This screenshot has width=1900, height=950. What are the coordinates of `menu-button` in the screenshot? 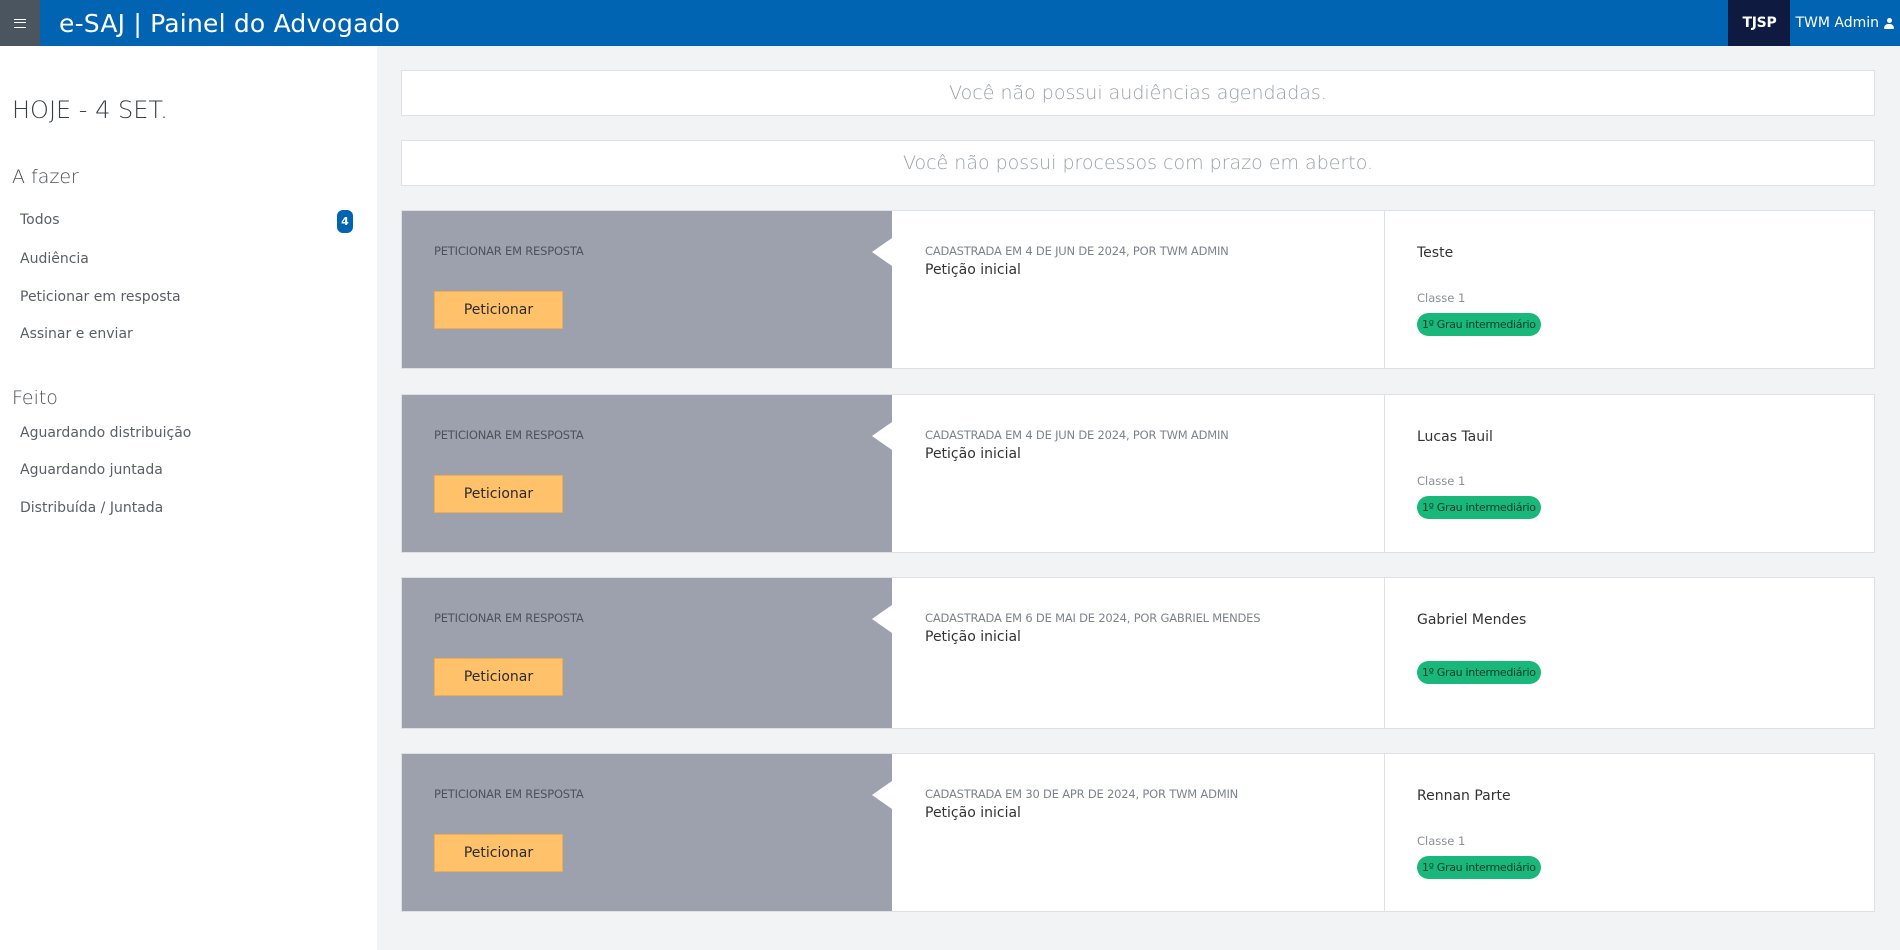 It's located at (20, 23).